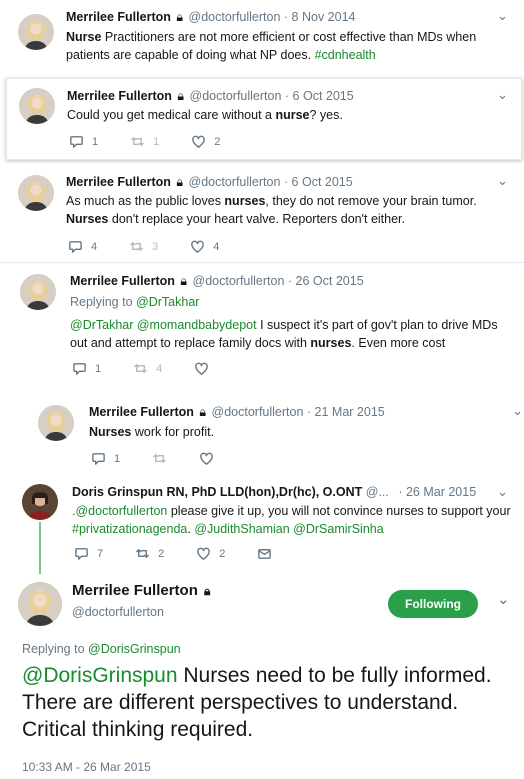 This screenshot has height=779, width=524. I want to click on retweet-button: 4, so click(147, 368).